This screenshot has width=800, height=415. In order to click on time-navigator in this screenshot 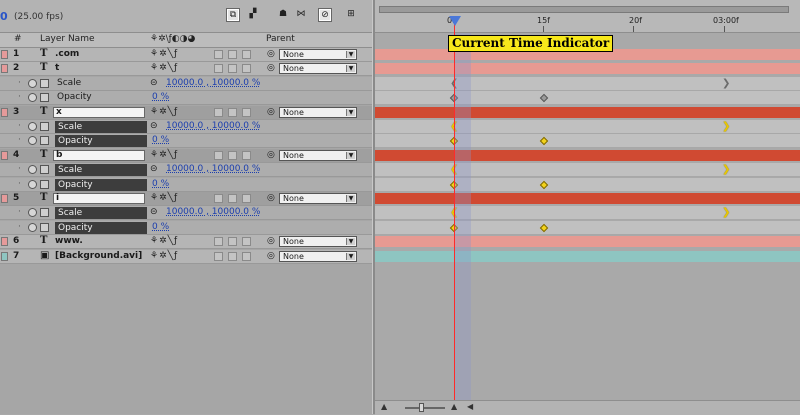, I will do `click(584, 9)`.